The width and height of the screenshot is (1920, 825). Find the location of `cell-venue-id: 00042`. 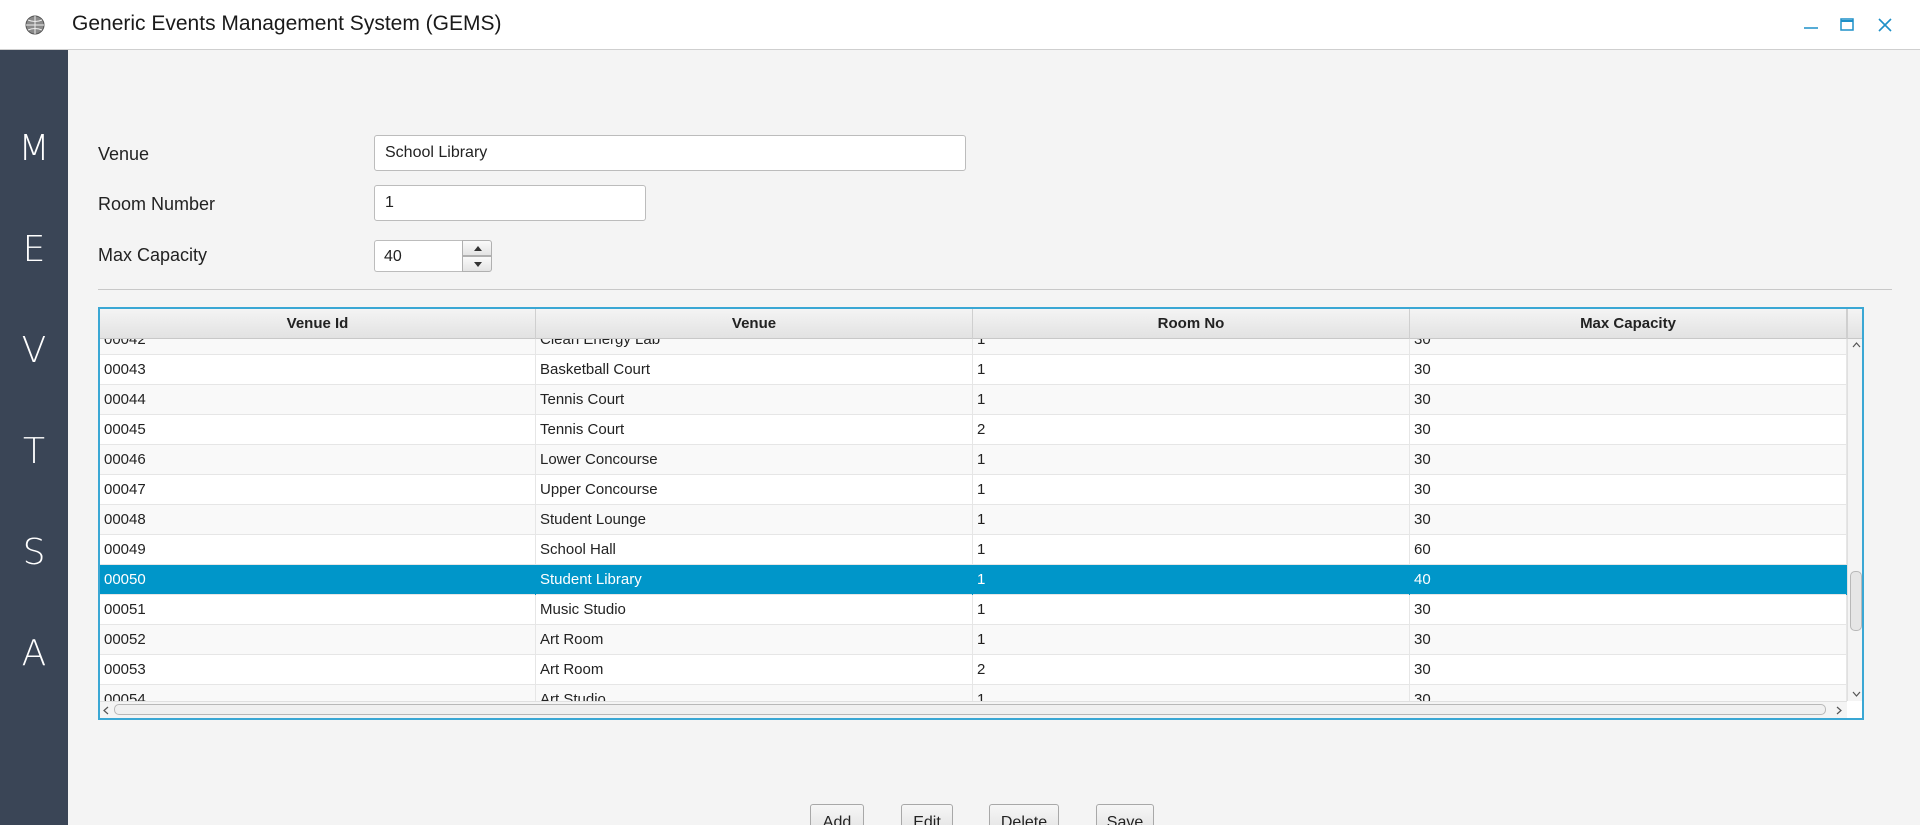

cell-venue-id: 00042 is located at coordinates (318, 347).